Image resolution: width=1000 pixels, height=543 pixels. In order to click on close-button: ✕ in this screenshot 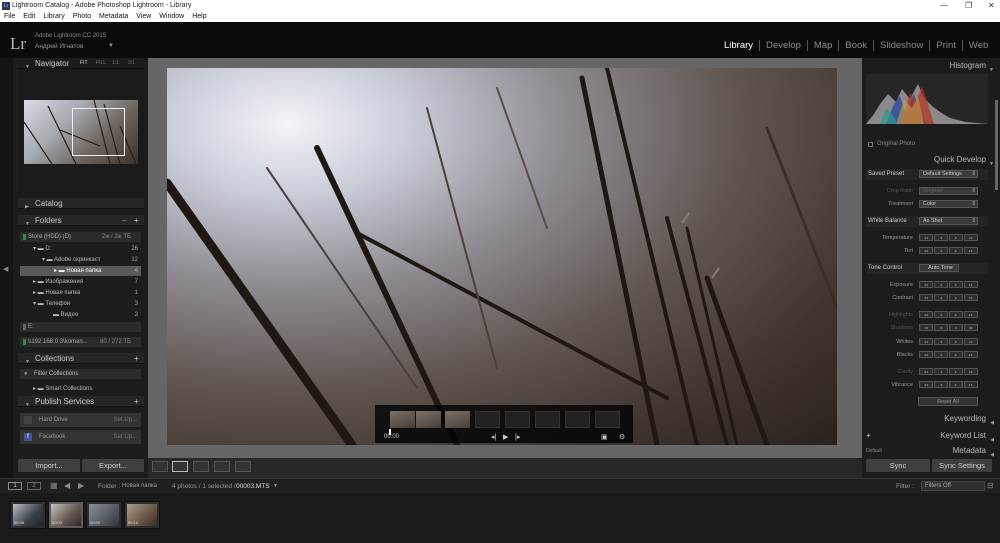, I will do `click(991, 5)`.